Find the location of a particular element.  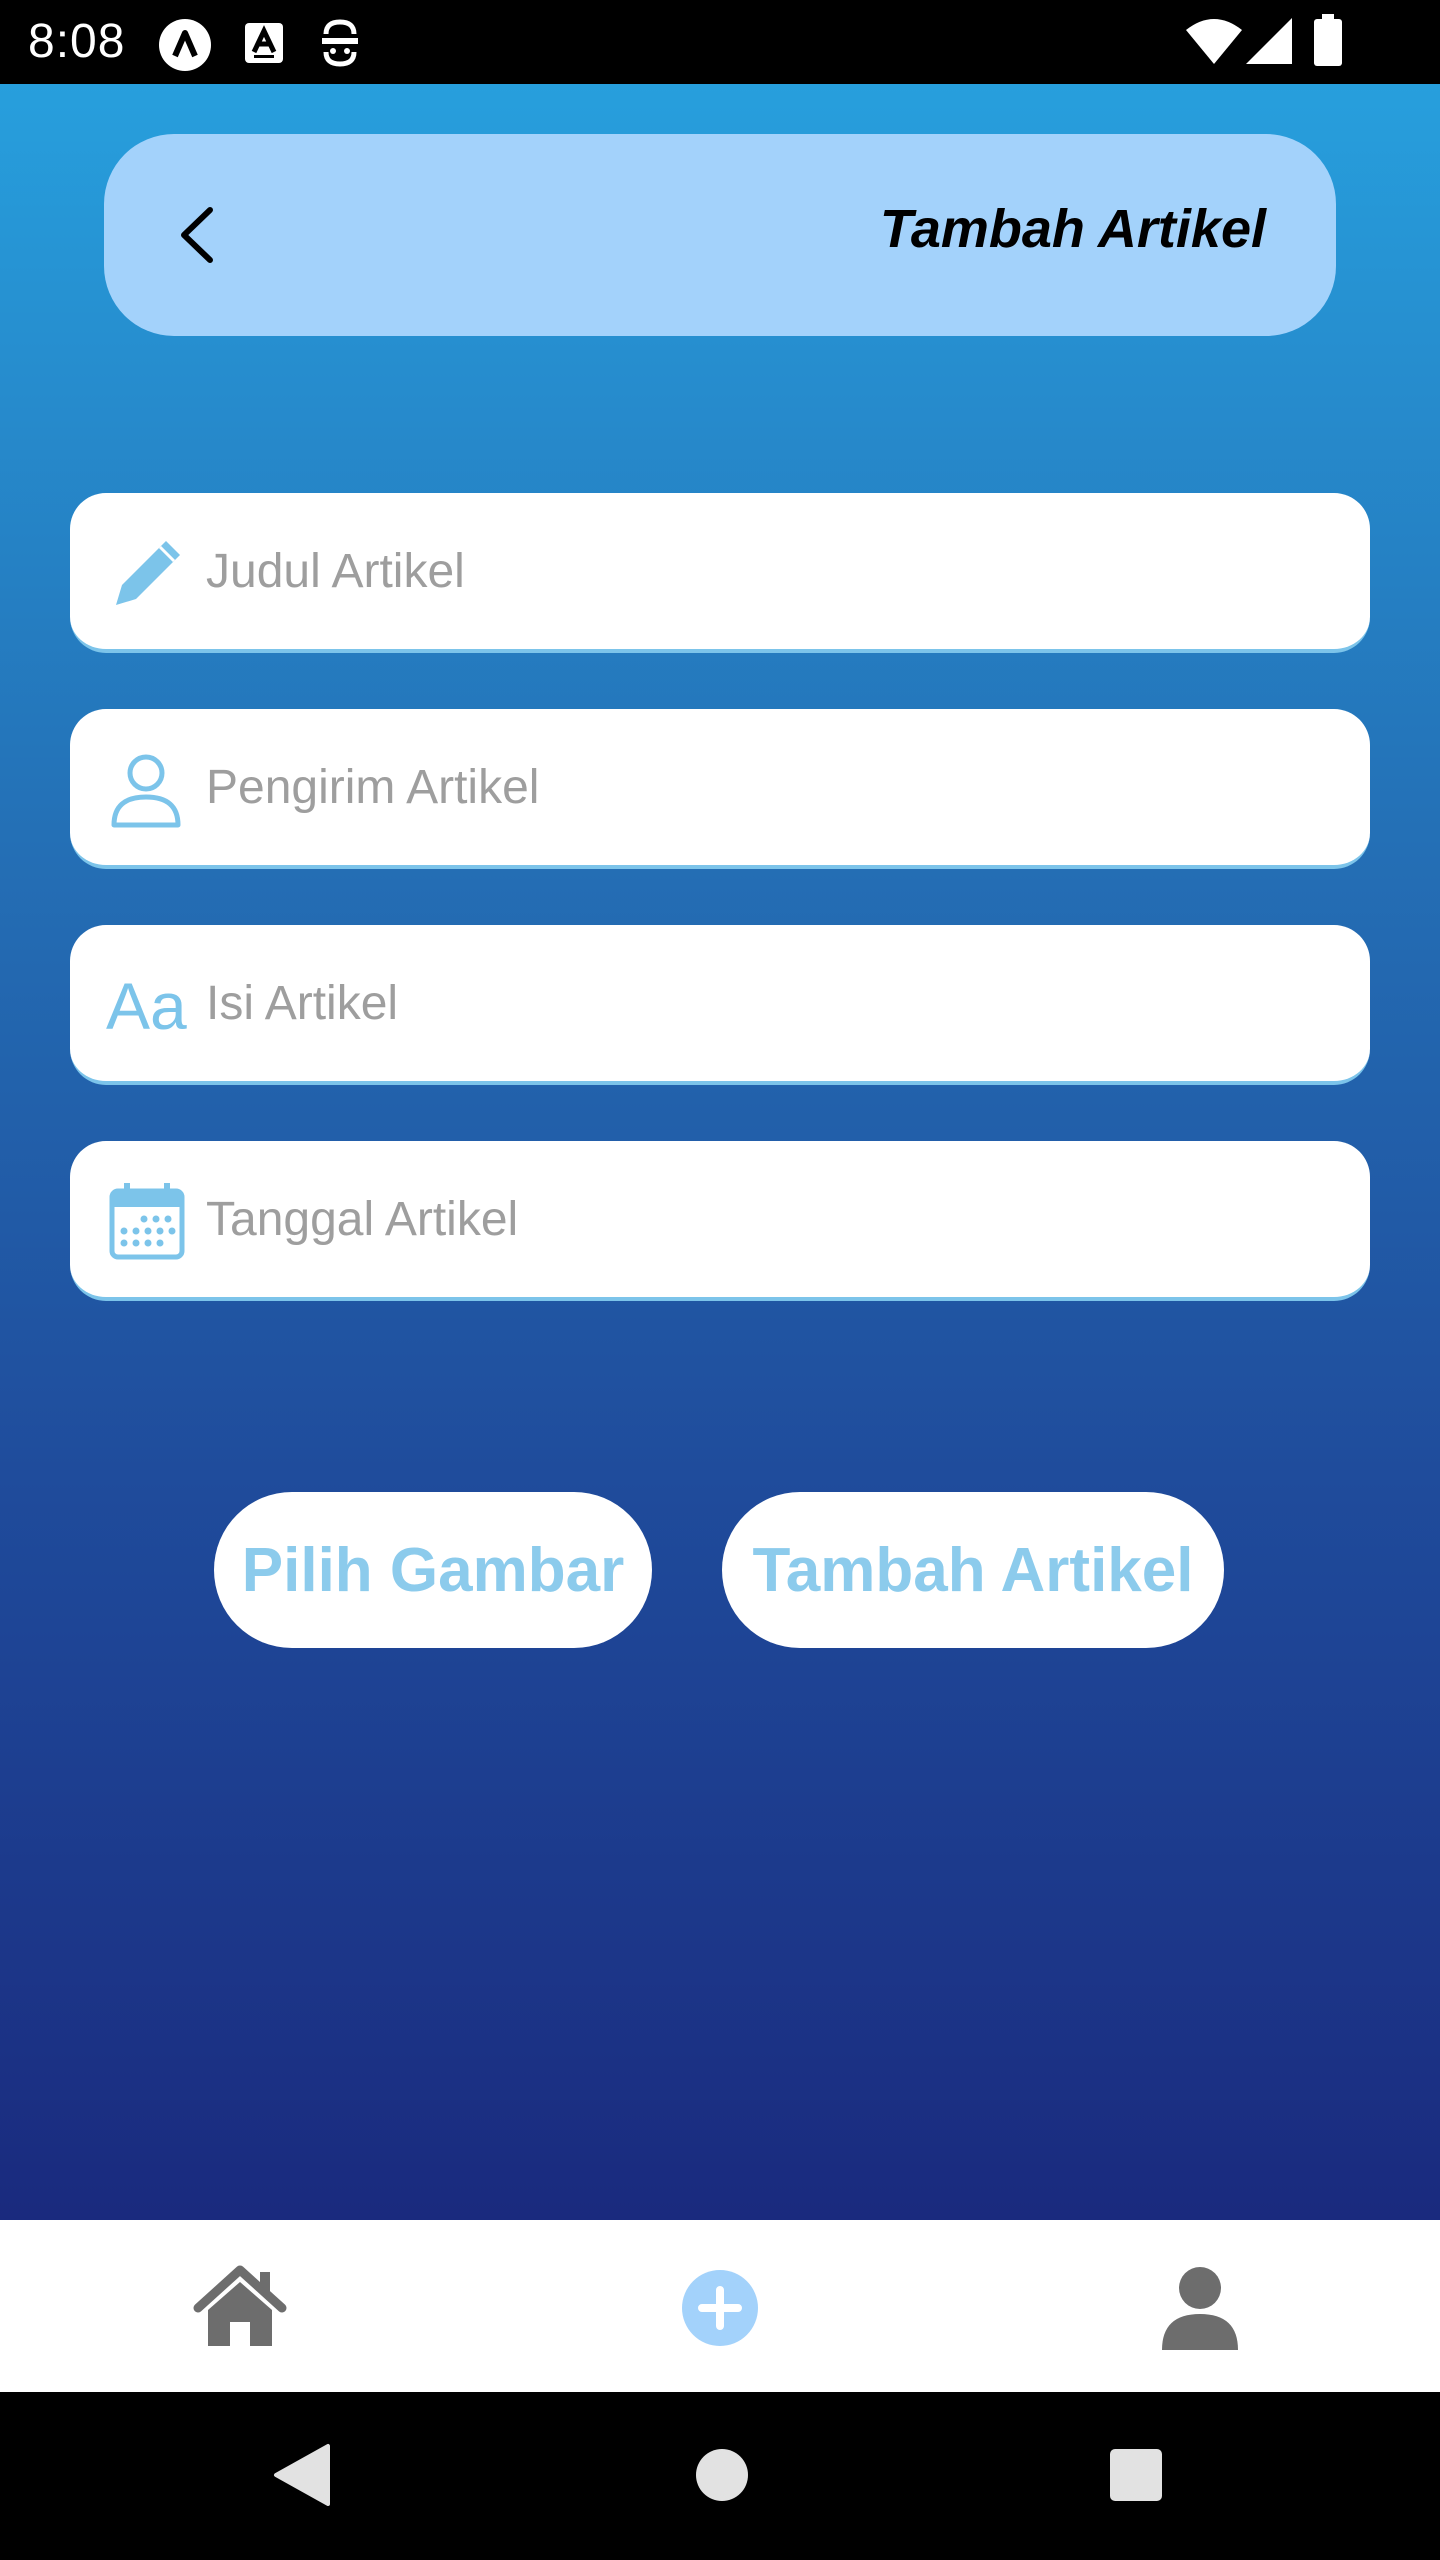

content-field: Aa is located at coordinates (720, 1005).